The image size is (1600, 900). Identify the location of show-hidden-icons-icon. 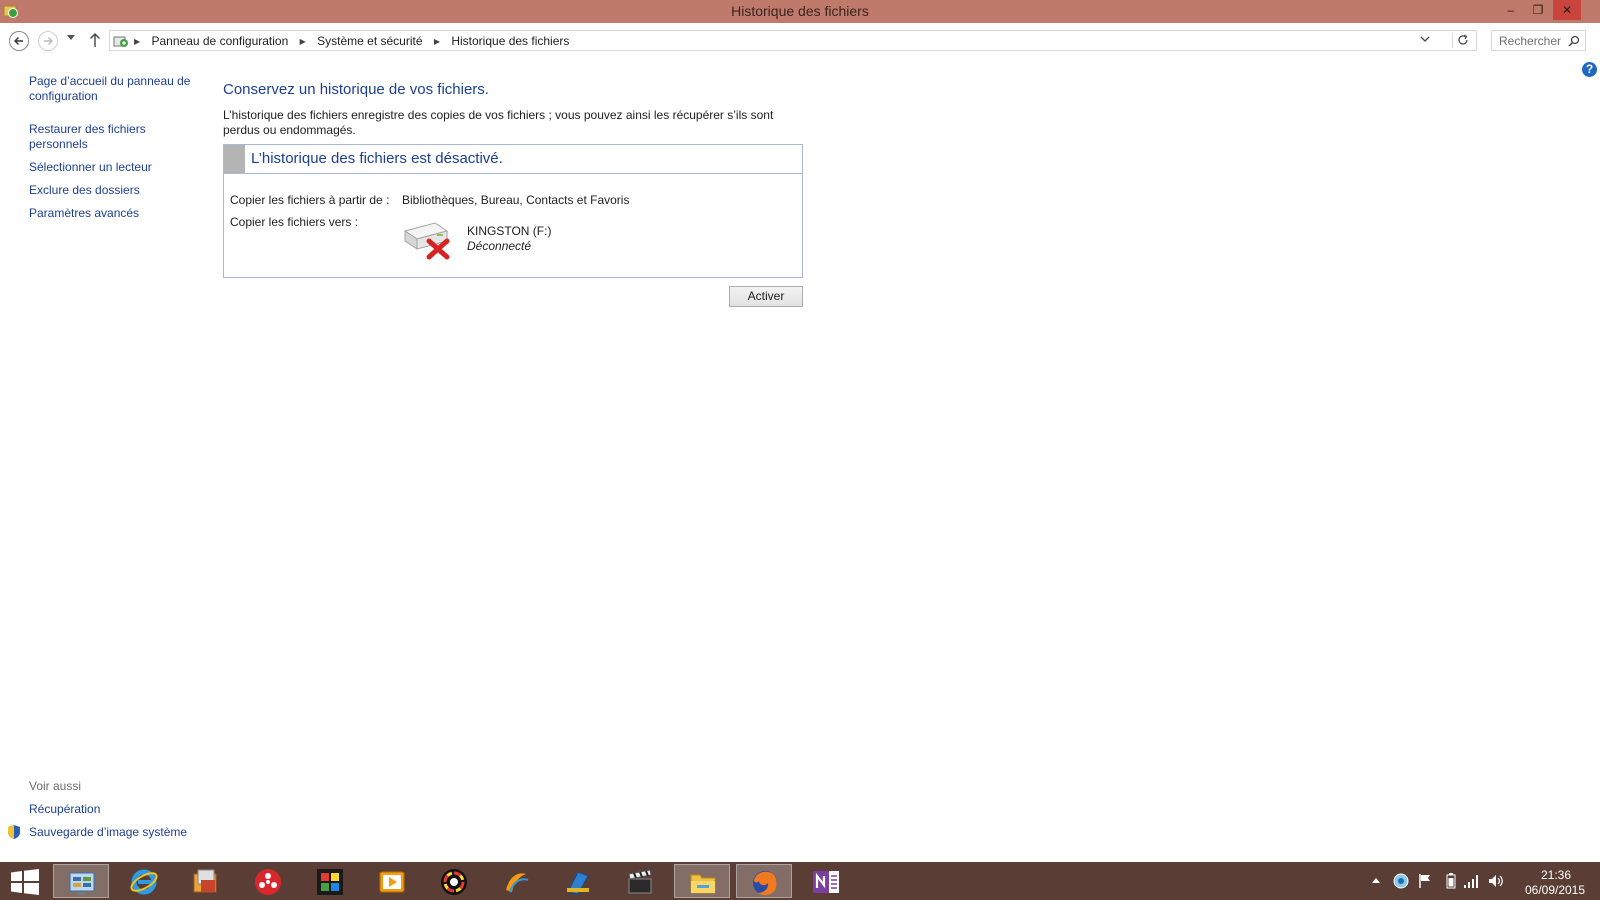
(1376, 880).